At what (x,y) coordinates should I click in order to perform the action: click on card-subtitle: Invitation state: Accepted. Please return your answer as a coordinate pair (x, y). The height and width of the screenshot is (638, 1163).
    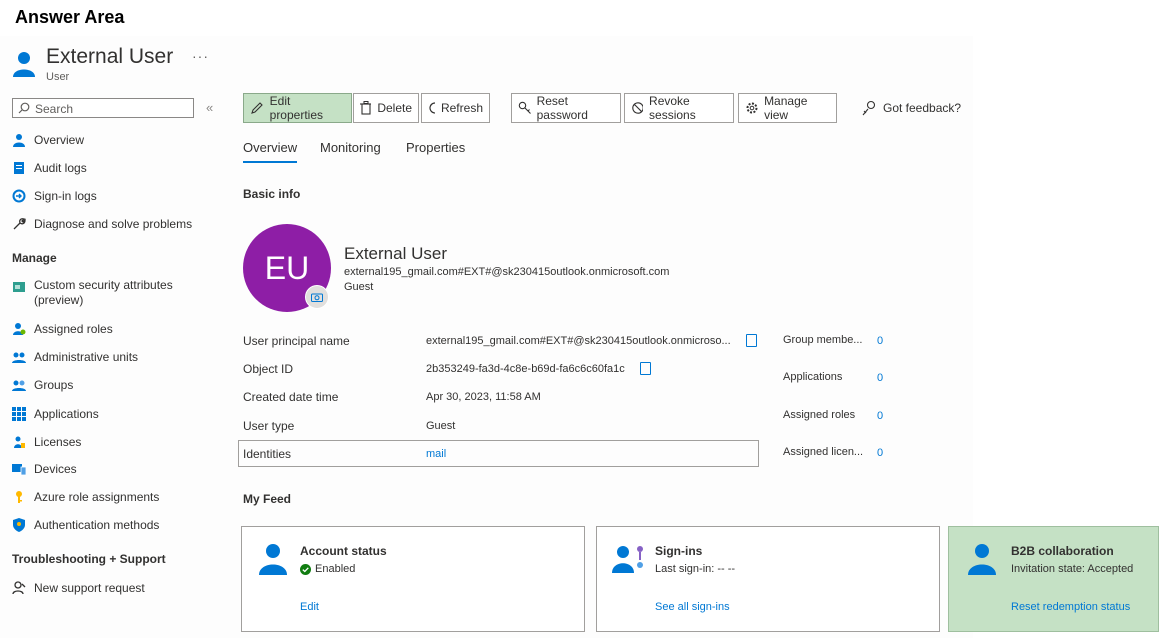
    Looking at the image, I should click on (1072, 569).